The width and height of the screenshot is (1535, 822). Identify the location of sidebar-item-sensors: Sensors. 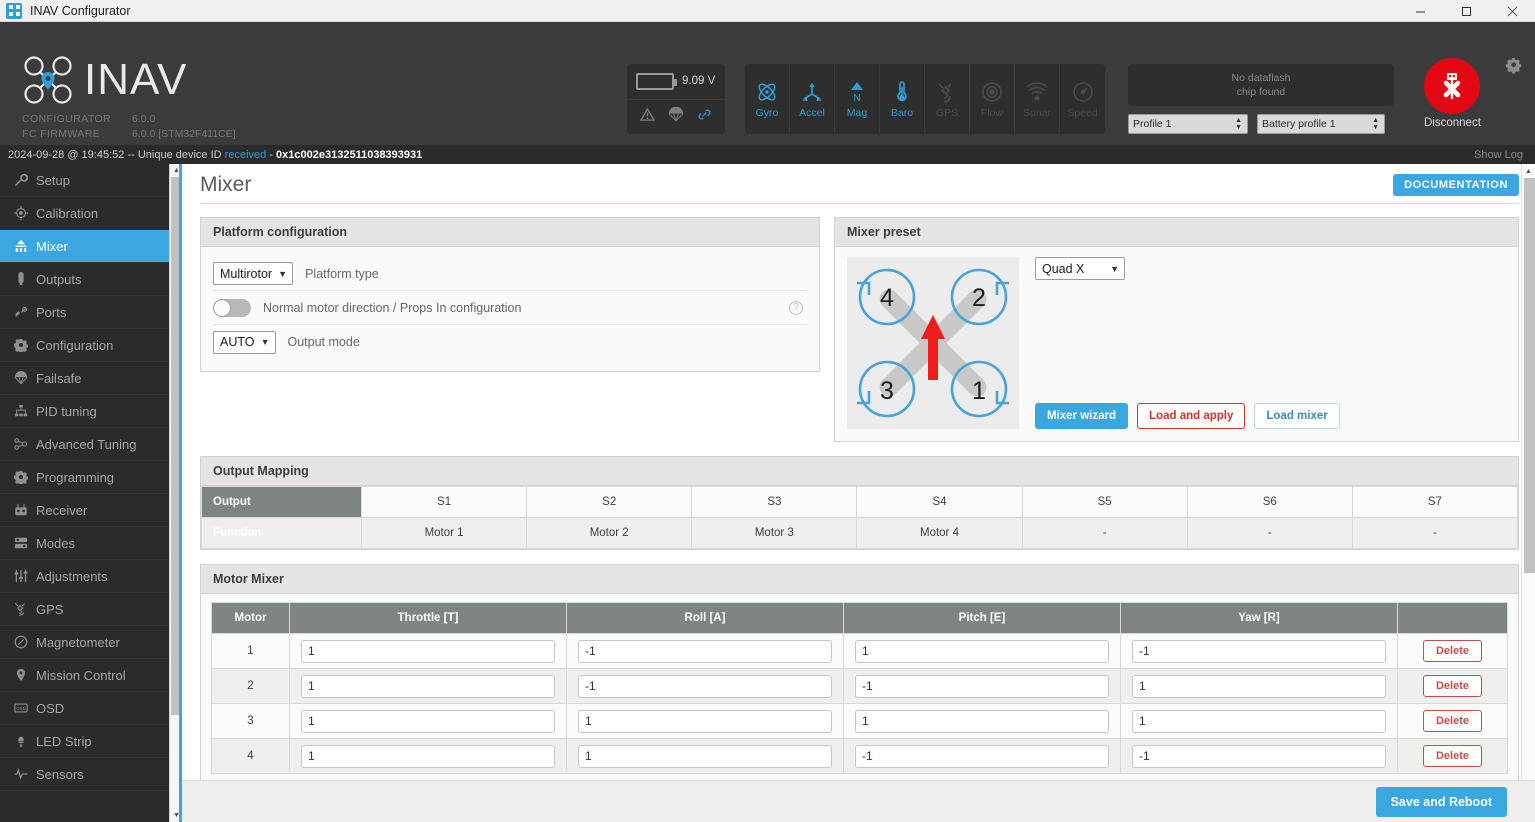
(91, 774).